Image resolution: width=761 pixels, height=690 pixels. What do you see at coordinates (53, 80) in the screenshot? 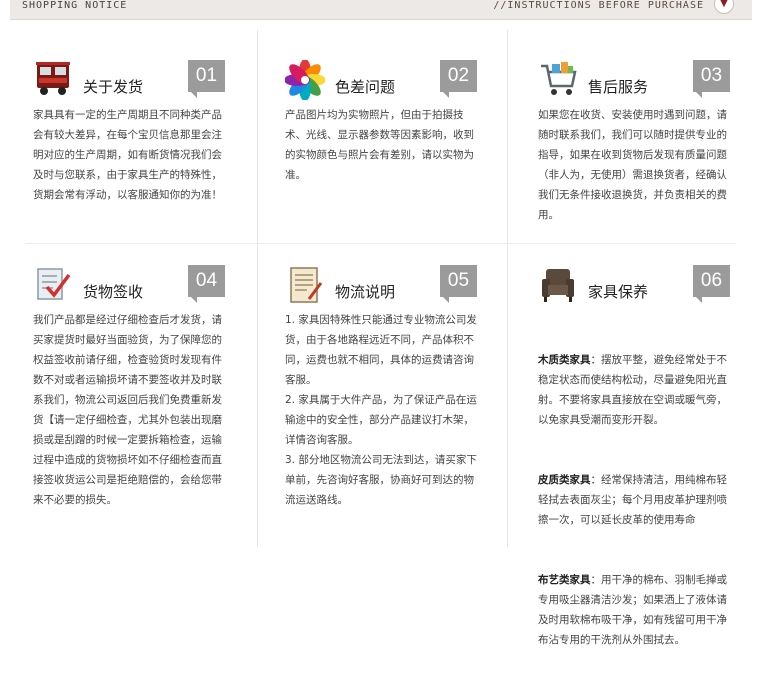
I see `truck-icon` at bounding box center [53, 80].